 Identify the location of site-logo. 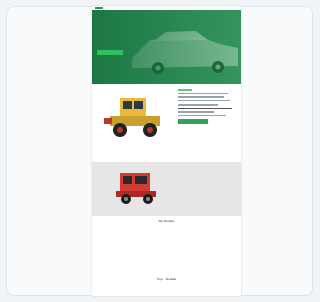
(99, 8).